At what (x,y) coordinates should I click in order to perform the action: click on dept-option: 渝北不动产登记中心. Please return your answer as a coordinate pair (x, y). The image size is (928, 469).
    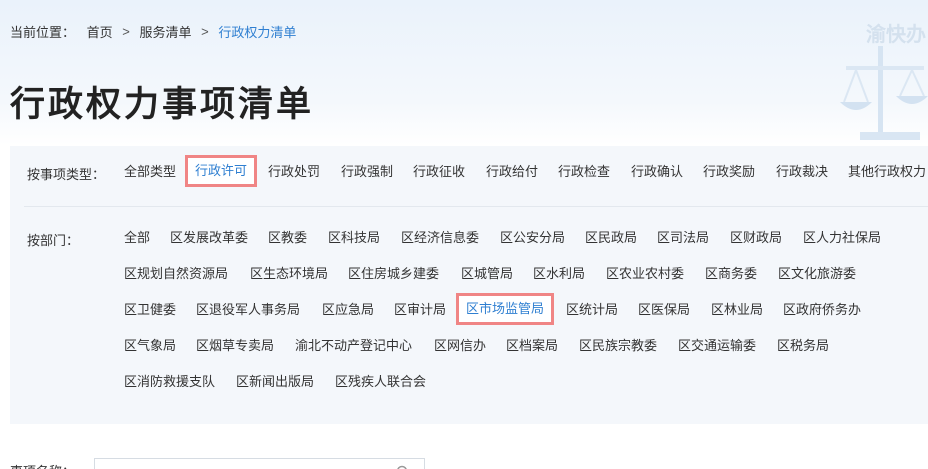
    Looking at the image, I should click on (353, 346).